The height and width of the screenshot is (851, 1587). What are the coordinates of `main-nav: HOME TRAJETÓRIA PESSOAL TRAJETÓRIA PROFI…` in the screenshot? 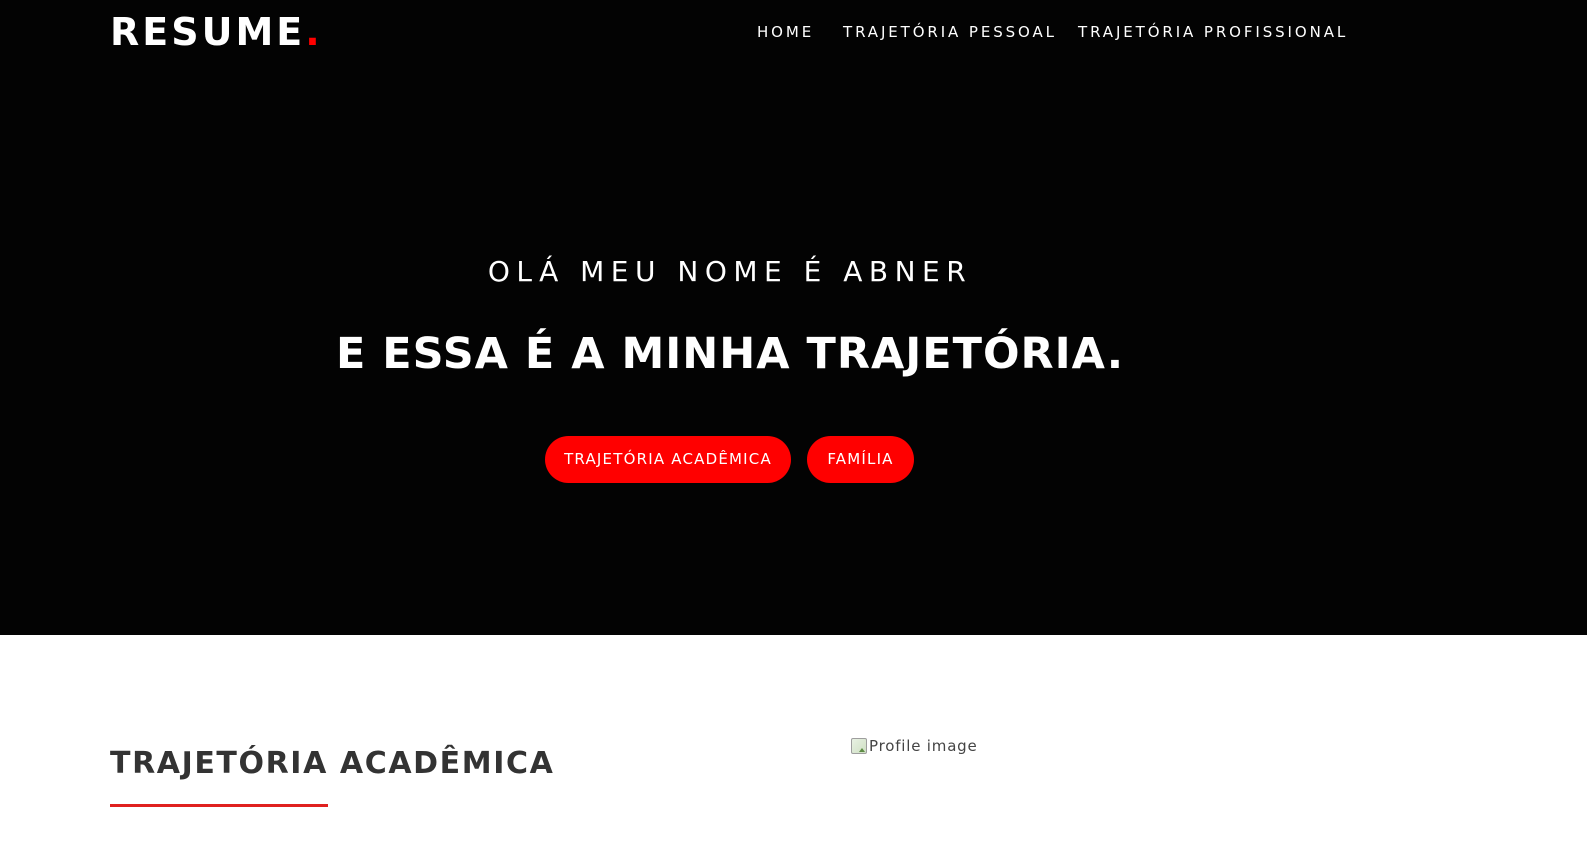 It's located at (1052, 32).